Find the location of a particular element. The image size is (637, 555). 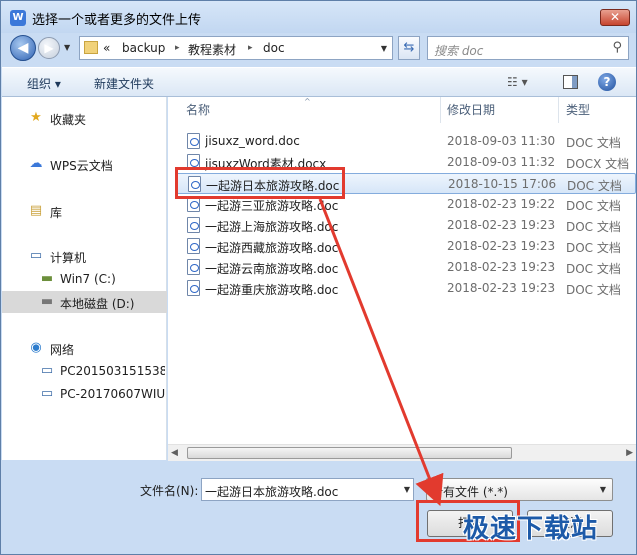

instruction-arrow is located at coordinates (381, 352).